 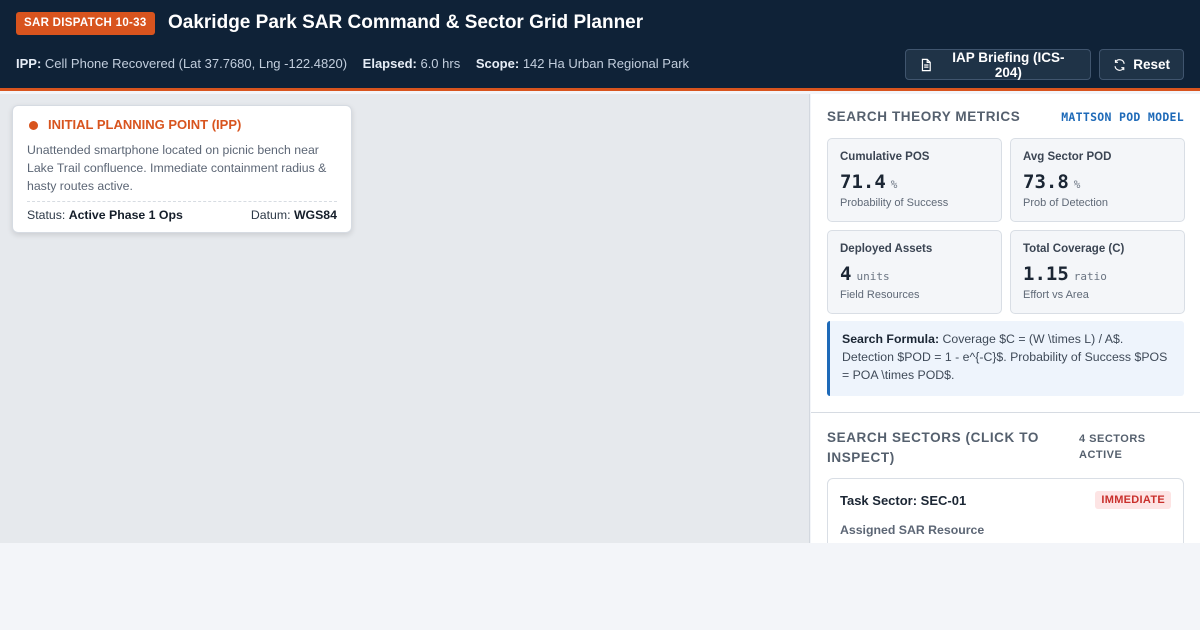 What do you see at coordinates (846, 274) in the screenshot?
I see `metric-value: 4` at bounding box center [846, 274].